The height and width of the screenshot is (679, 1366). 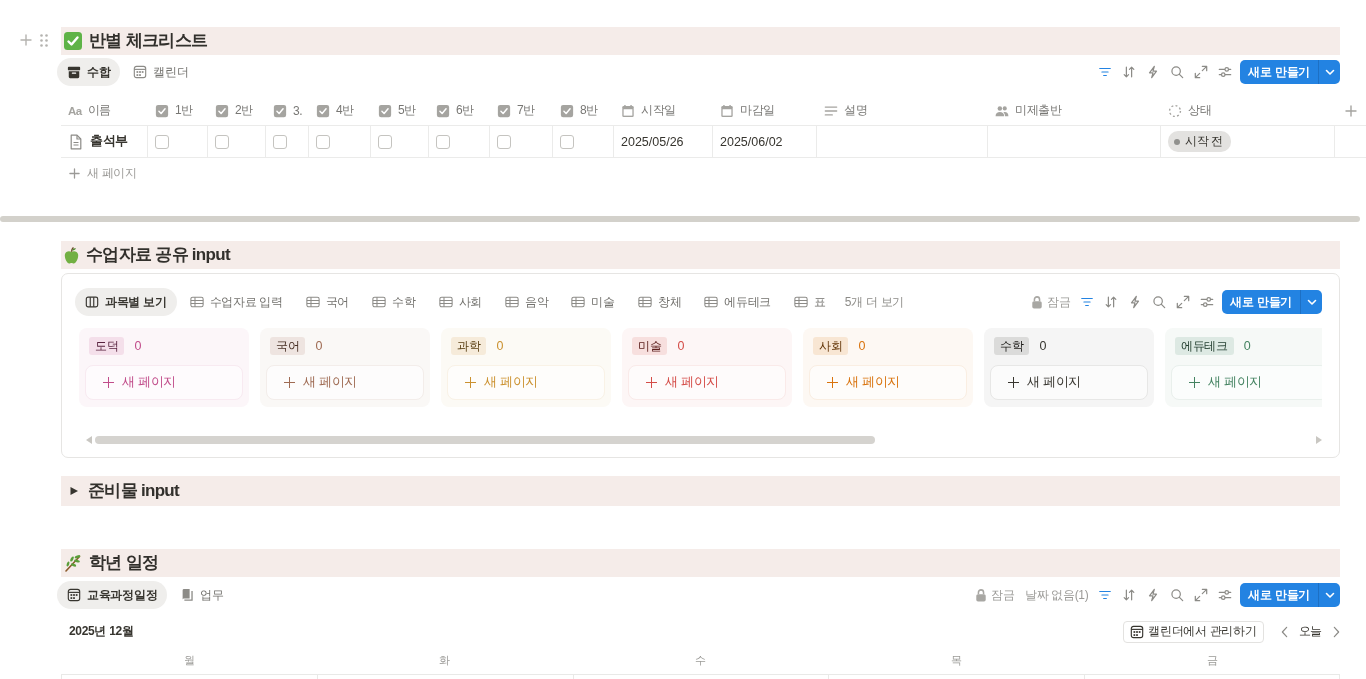 I want to click on chevron-right-icon, so click(x=1336, y=631).